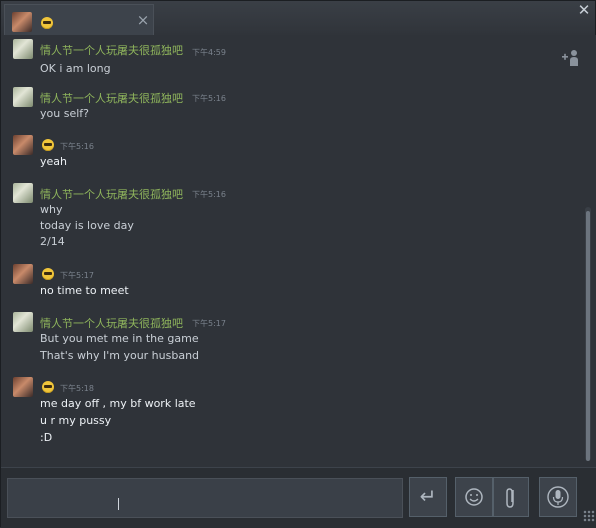 The width and height of the screenshot is (596, 528). I want to click on message-text: no time to meet, so click(84, 290).